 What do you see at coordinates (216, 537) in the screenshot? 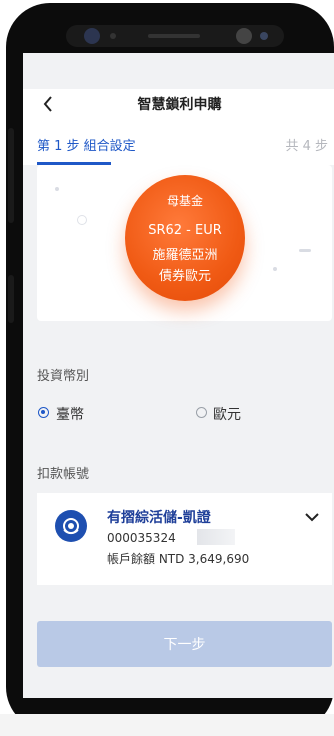
I see `account-number-mask` at bounding box center [216, 537].